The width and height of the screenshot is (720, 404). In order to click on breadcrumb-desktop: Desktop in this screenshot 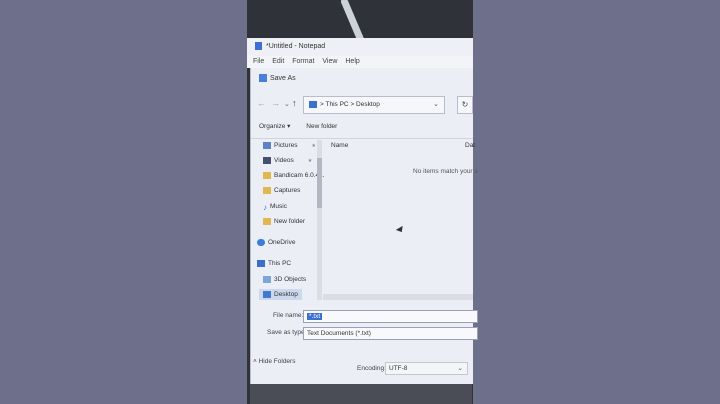, I will do `click(368, 104)`.